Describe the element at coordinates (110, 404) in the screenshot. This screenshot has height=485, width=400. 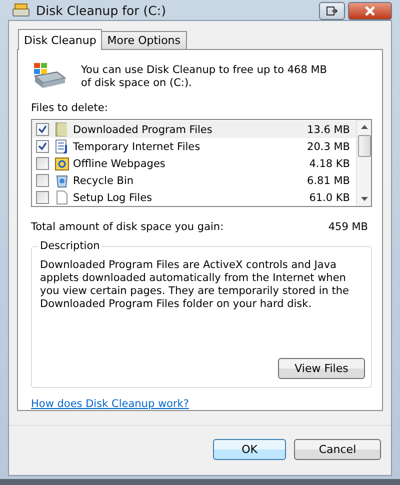
I see `help-link: How does Disk Cleanup work?` at that location.